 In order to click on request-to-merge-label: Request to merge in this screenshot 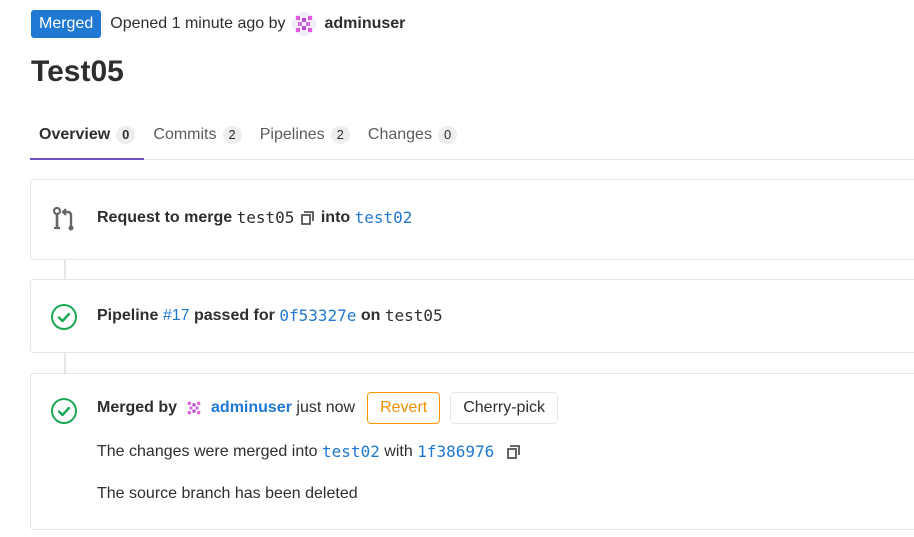, I will do `click(165, 217)`.